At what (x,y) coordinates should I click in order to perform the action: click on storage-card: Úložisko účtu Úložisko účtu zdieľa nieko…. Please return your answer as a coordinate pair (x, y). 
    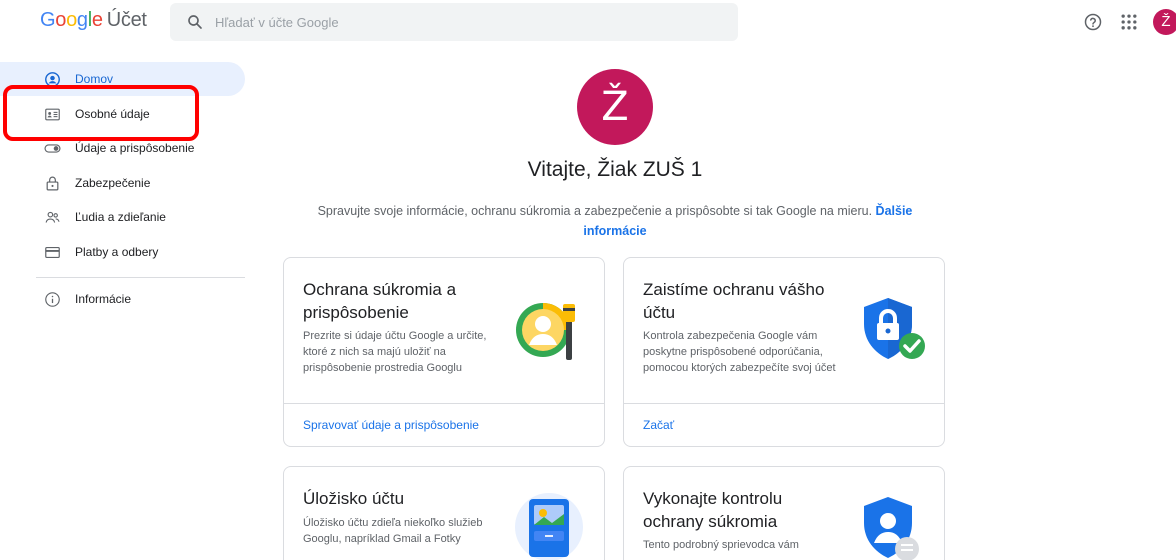
    Looking at the image, I should click on (444, 513).